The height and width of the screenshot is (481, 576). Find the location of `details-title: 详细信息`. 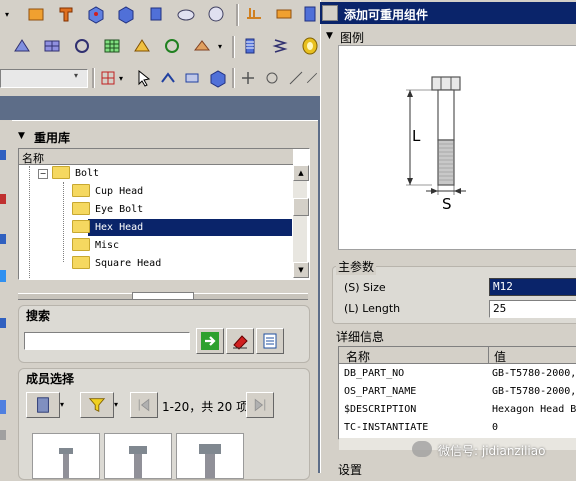

details-title: 详细信息 is located at coordinates (360, 337).